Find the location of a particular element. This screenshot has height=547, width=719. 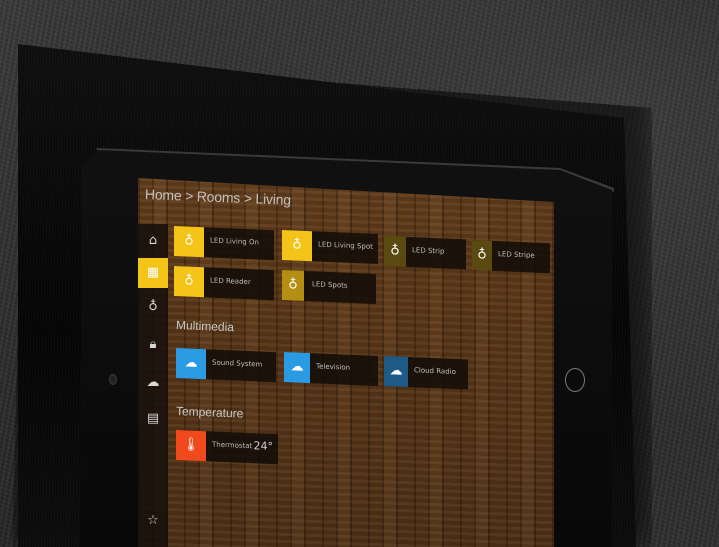

media-tile: ☁ Cloud Radio is located at coordinates (426, 373).